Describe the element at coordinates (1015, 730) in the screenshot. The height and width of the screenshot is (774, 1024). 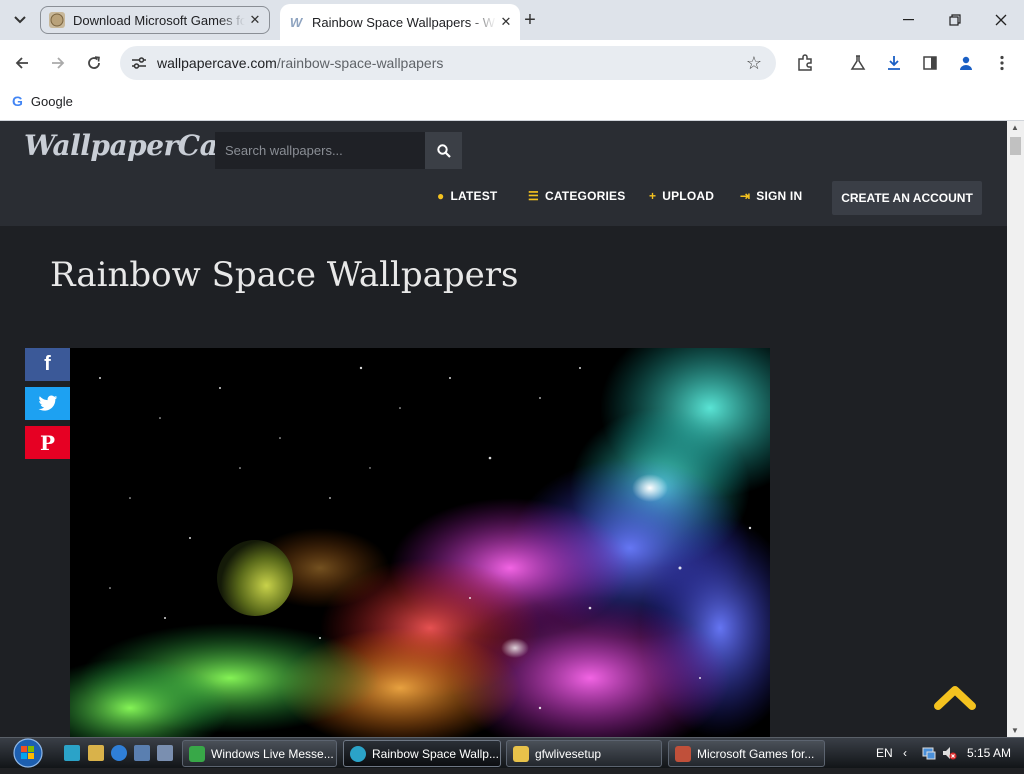
I see `scroll-down-arrow-icon: ▼` at that location.